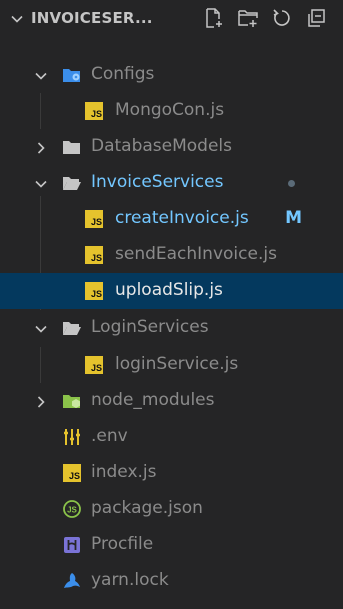 Image resolution: width=343 pixels, height=609 pixels. What do you see at coordinates (72, 75) in the screenshot?
I see `folder-config-icon` at bounding box center [72, 75].